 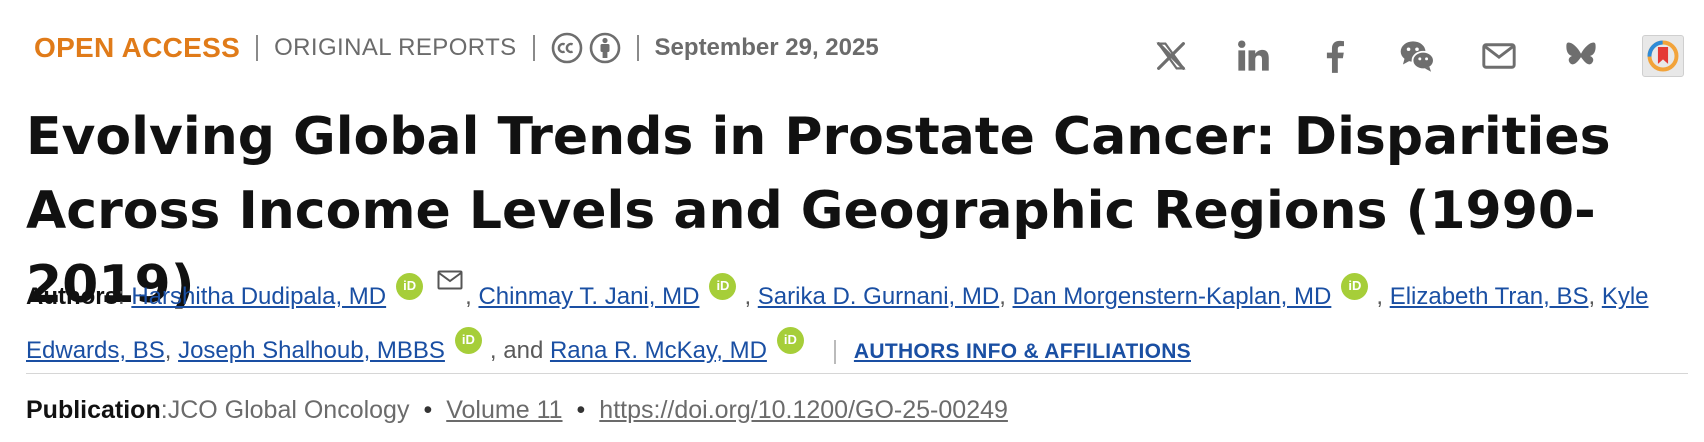 I want to click on license-icons, so click(x=586, y=48).